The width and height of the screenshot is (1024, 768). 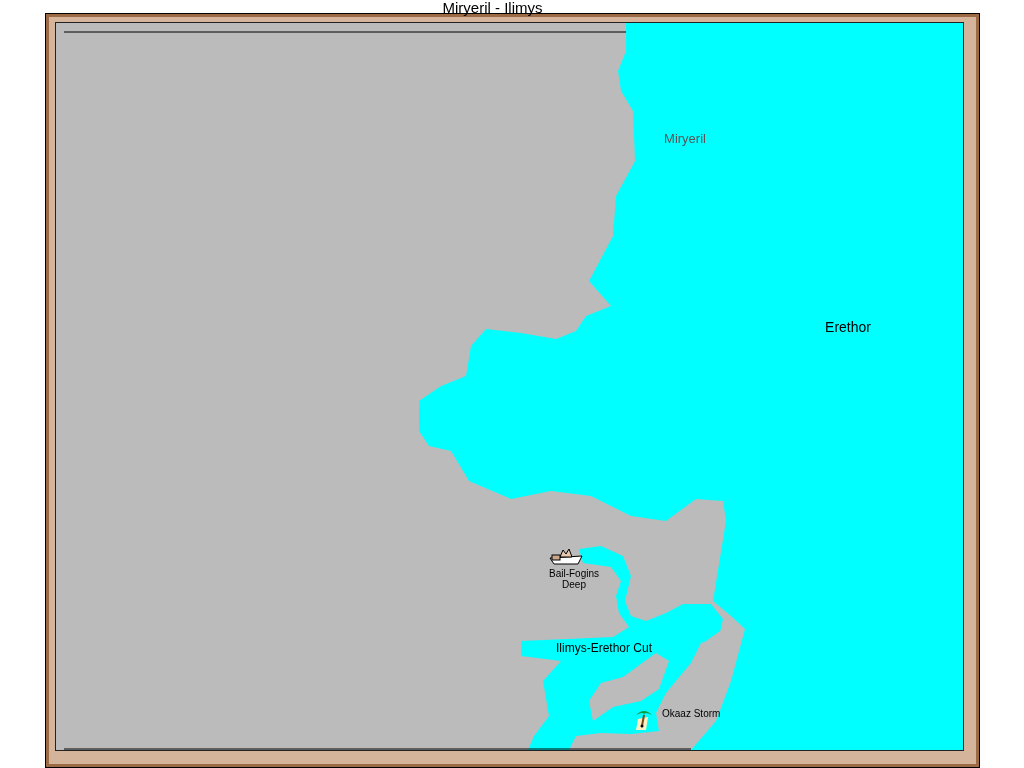 What do you see at coordinates (691, 713) in the screenshot?
I see `place-label: Okaaz Storm` at bounding box center [691, 713].